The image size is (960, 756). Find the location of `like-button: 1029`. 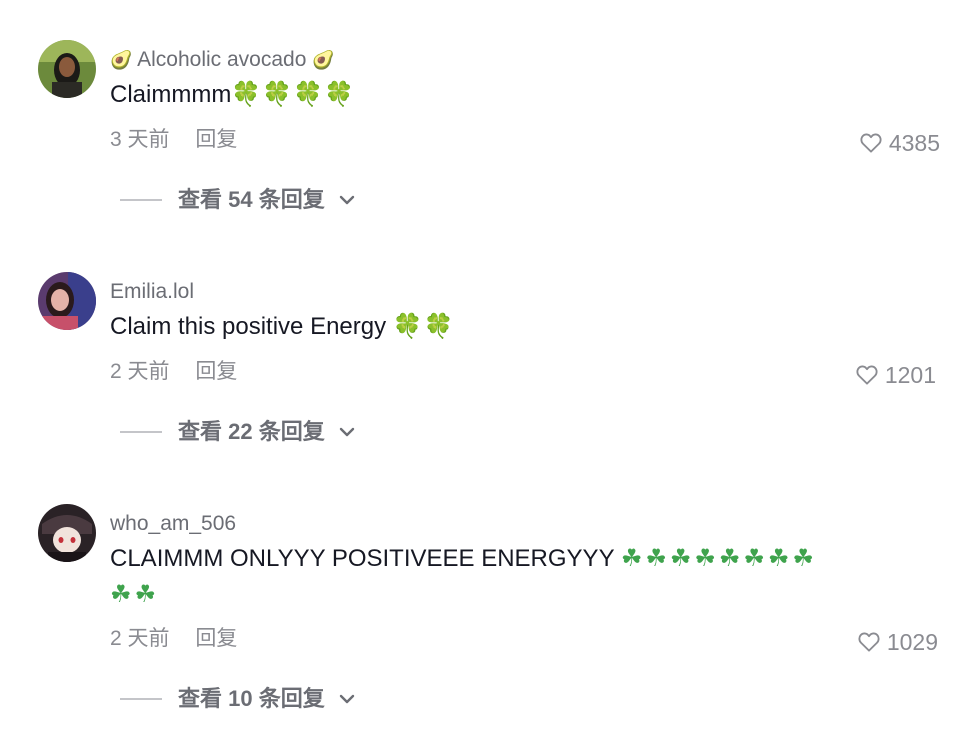

like-button: 1029 is located at coordinates (898, 642).